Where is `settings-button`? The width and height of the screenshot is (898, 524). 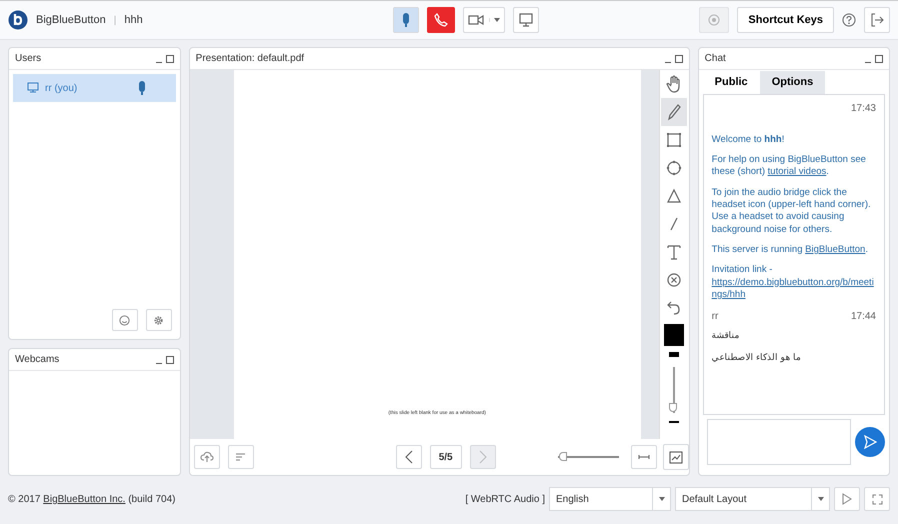
settings-button is located at coordinates (159, 320).